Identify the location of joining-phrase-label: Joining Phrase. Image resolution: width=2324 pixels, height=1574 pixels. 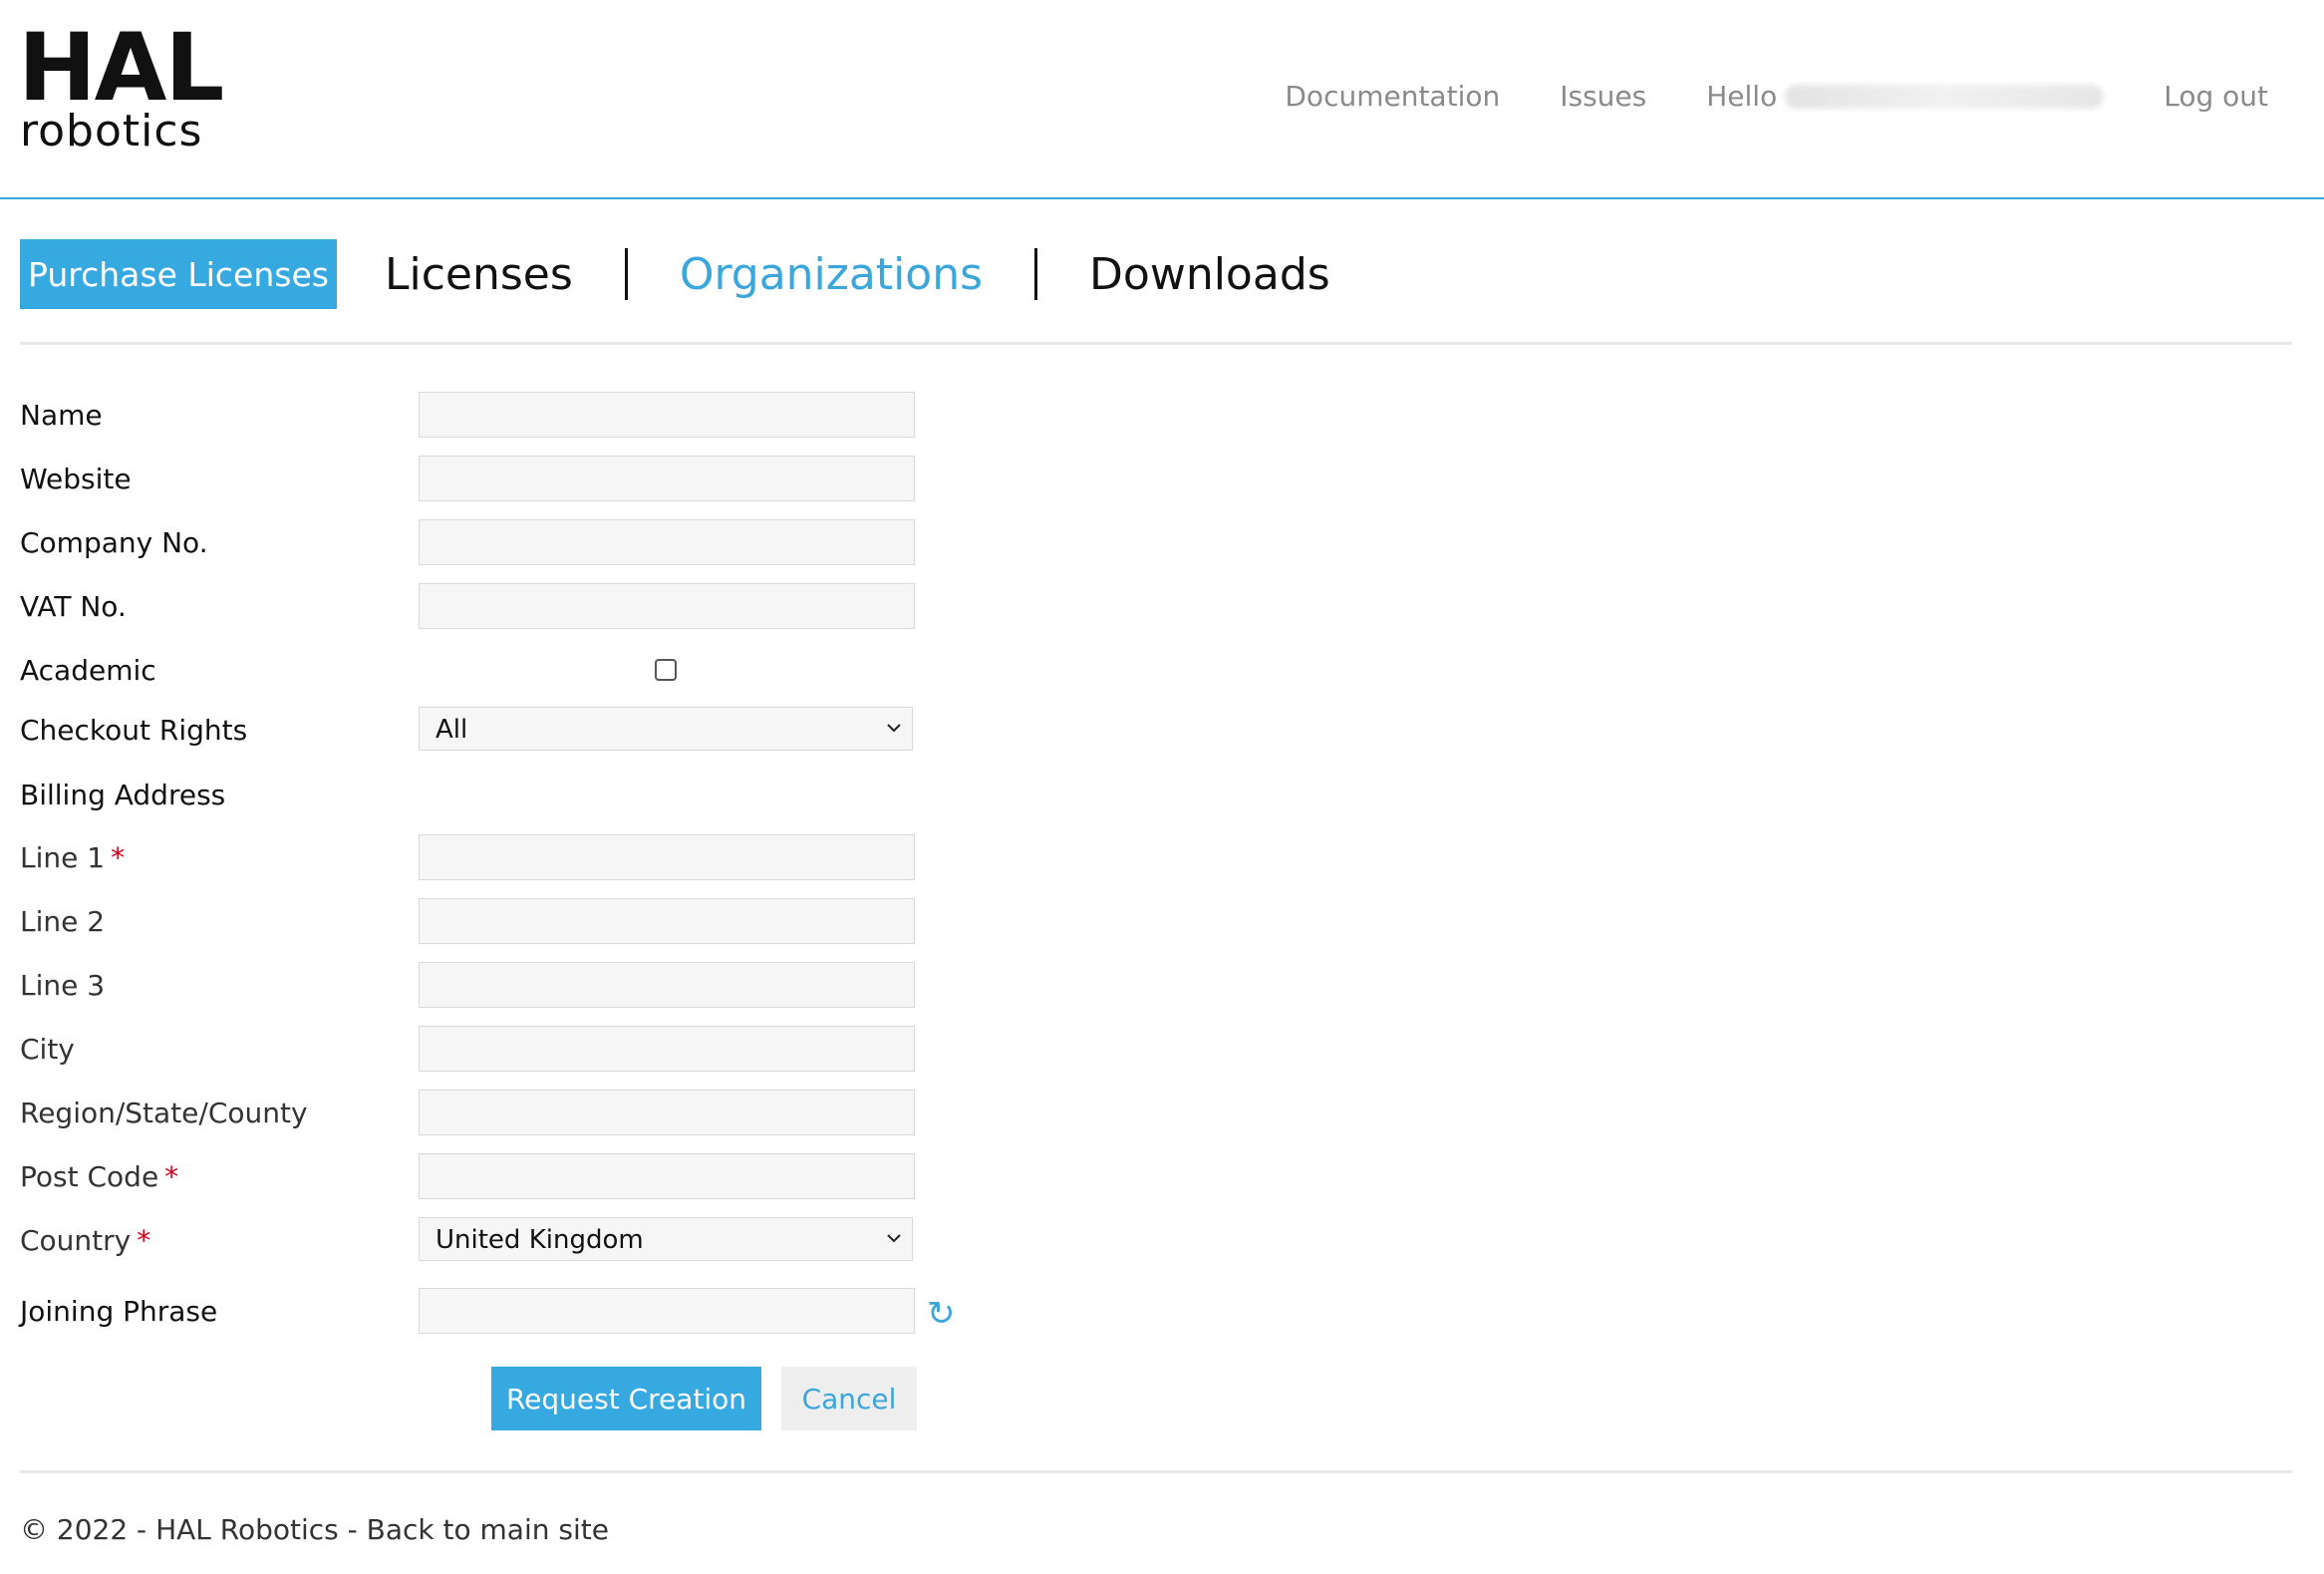
(119, 1311).